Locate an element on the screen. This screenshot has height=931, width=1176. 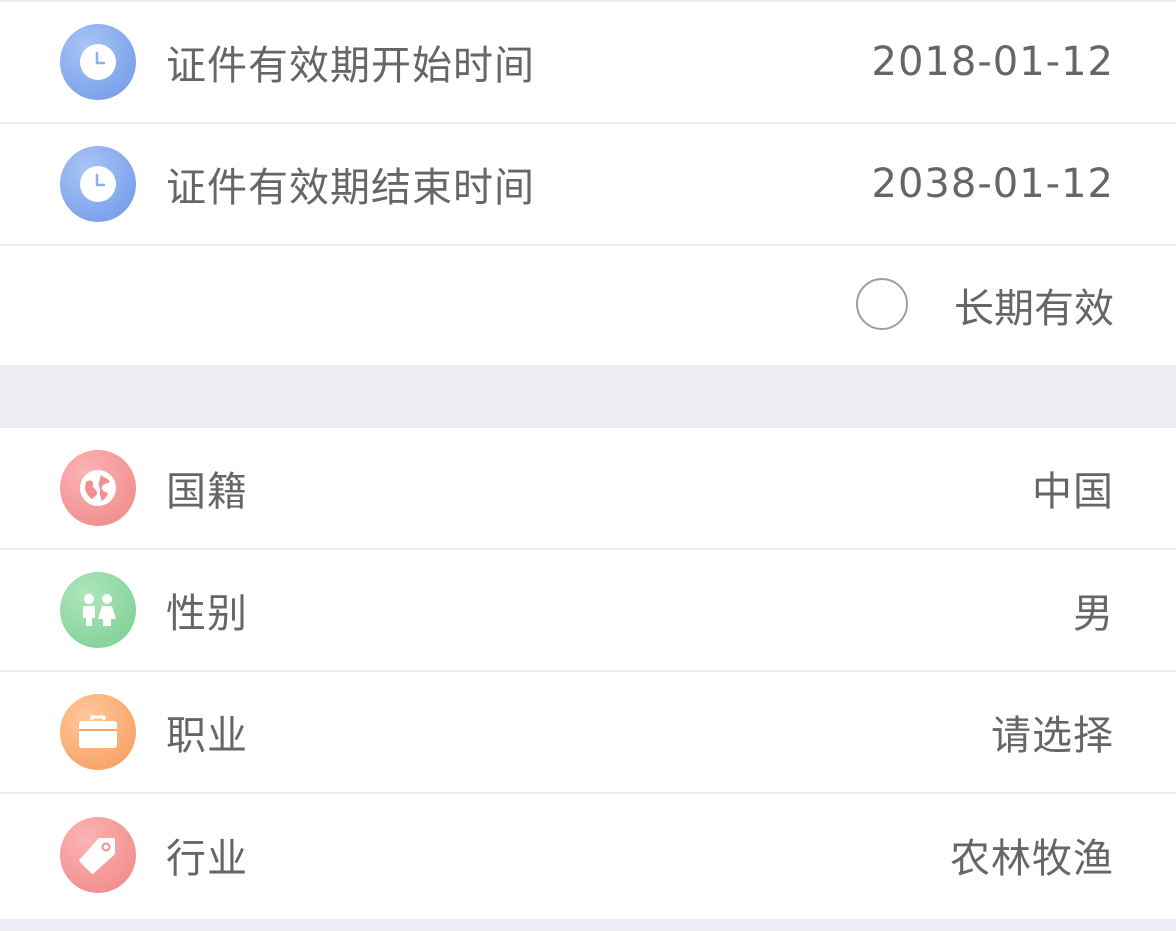
industry-label: 行业 is located at coordinates (207, 859).